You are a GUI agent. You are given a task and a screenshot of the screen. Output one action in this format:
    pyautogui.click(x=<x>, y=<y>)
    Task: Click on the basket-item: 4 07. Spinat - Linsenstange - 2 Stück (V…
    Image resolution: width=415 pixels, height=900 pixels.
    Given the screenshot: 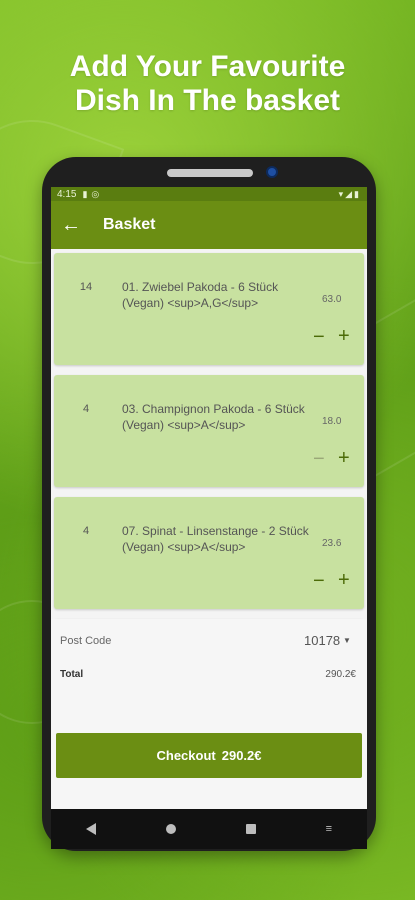 What is the action you would take?
    pyautogui.click(x=209, y=553)
    